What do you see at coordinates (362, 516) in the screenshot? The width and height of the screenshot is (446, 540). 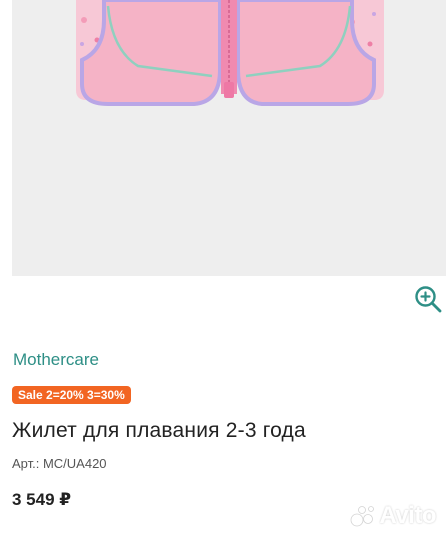 I see `avito-logo-icon` at bounding box center [362, 516].